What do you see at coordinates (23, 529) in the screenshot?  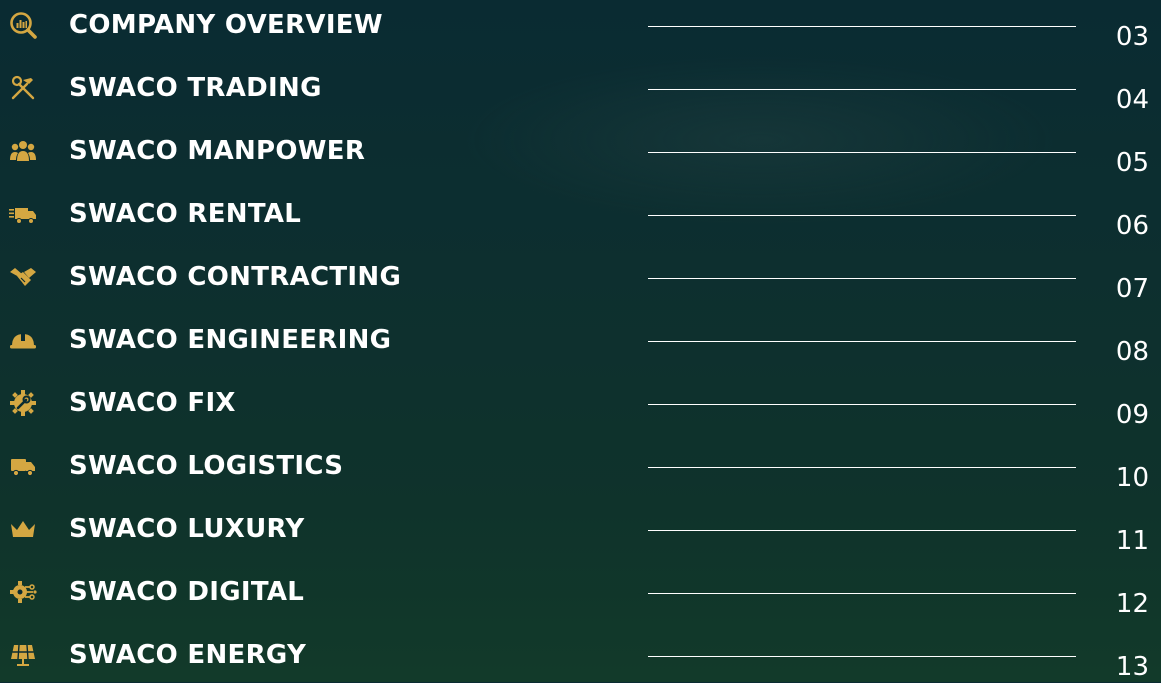 I see `crown-icon` at bounding box center [23, 529].